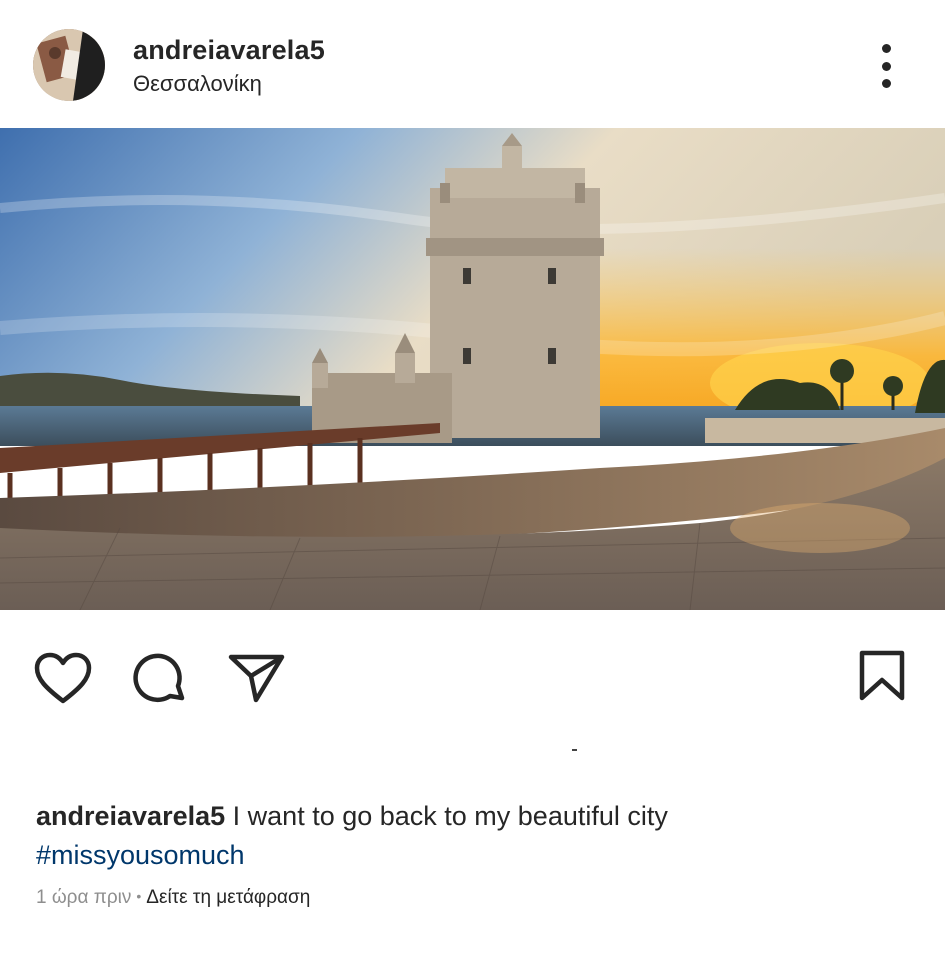  What do you see at coordinates (476, 855) in the screenshot?
I see `hashtag-link: #missyousomuch` at bounding box center [476, 855].